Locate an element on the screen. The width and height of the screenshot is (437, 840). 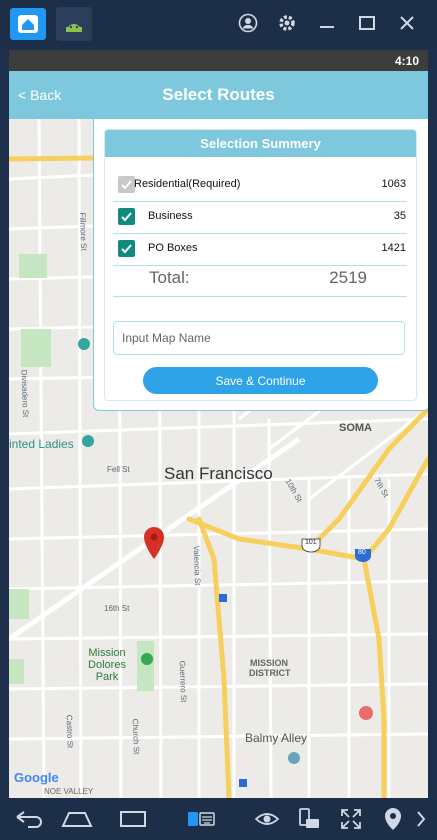
keyboard-icon is located at coordinates (201, 819).